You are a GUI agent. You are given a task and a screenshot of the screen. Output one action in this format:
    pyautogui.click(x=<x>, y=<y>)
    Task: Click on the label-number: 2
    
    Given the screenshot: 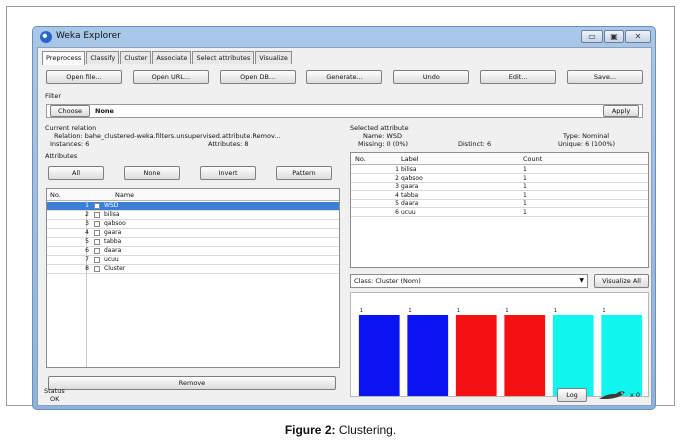 What is the action you would take?
    pyautogui.click(x=397, y=178)
    